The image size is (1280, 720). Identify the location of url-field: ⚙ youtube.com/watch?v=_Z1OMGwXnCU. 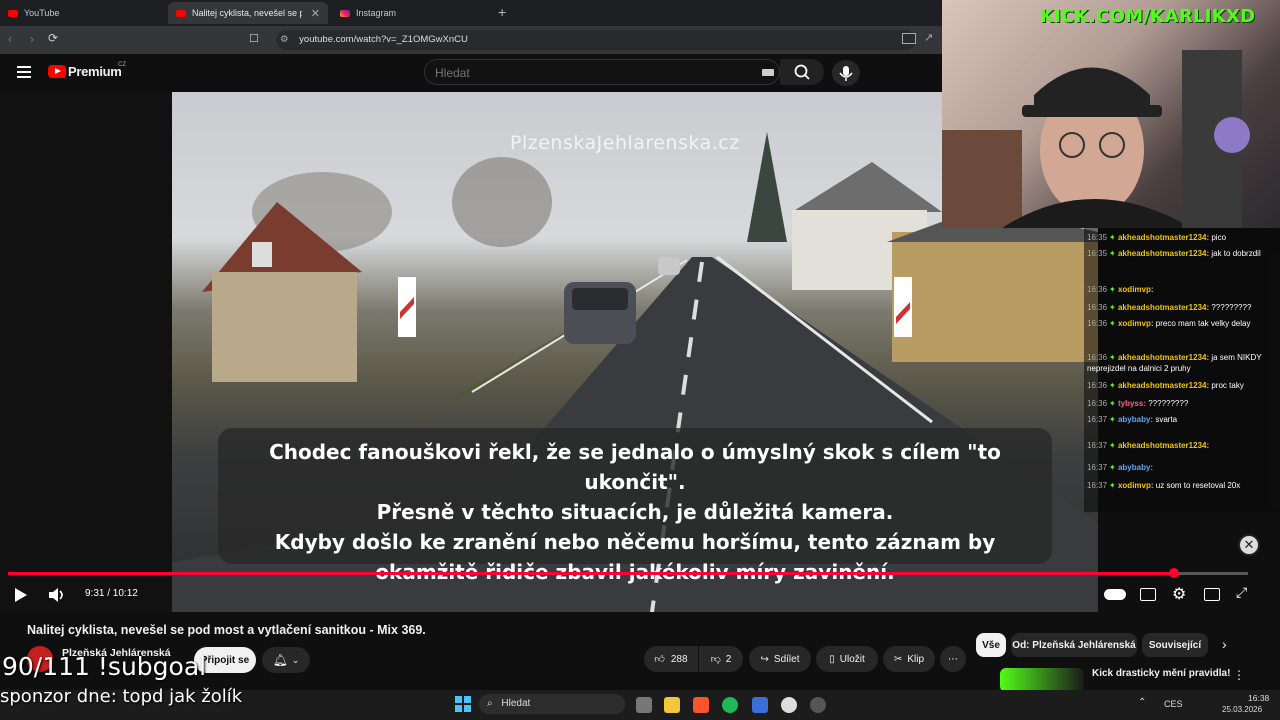
(596, 40).